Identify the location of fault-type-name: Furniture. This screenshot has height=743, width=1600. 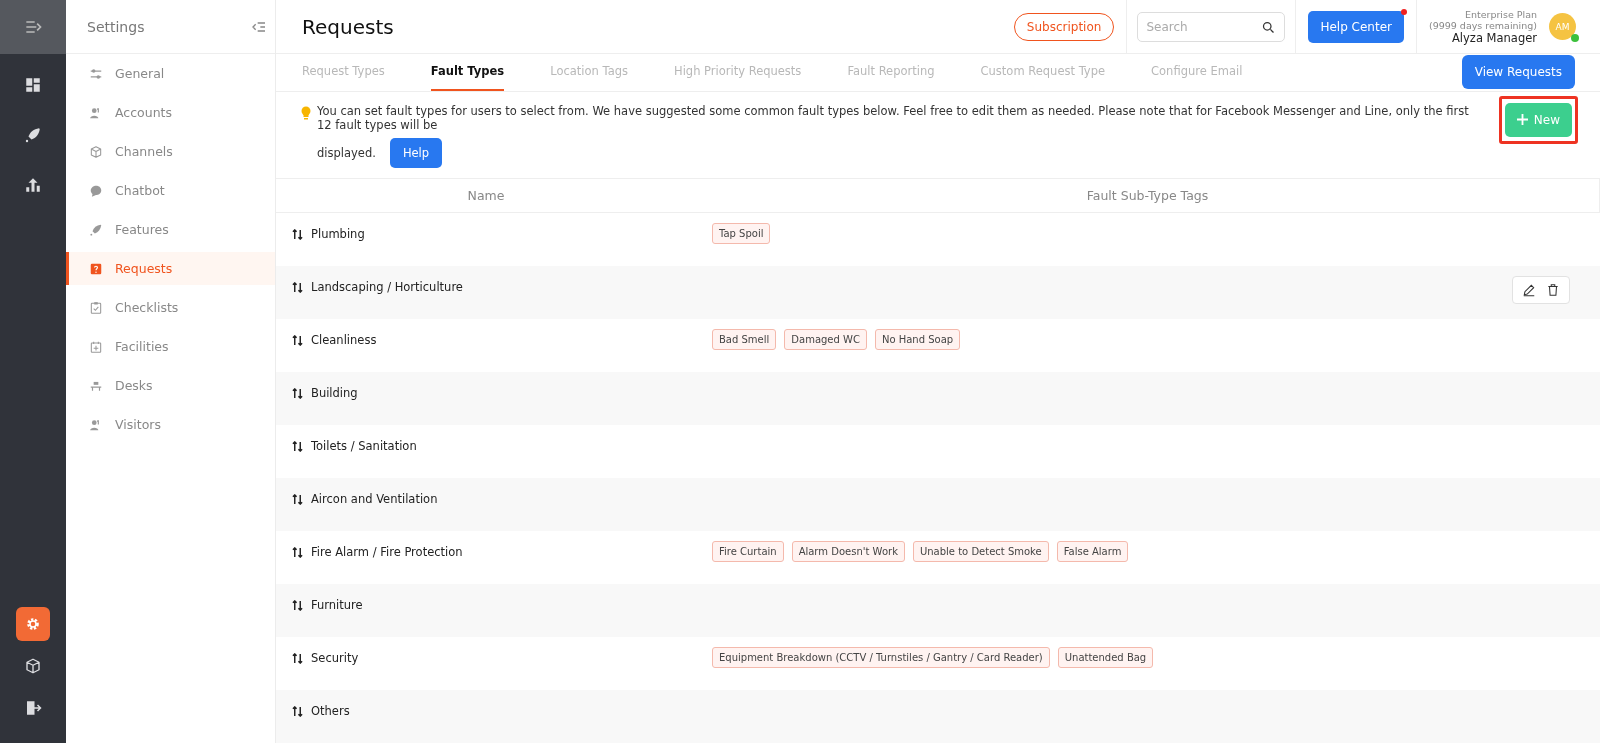
(337, 605).